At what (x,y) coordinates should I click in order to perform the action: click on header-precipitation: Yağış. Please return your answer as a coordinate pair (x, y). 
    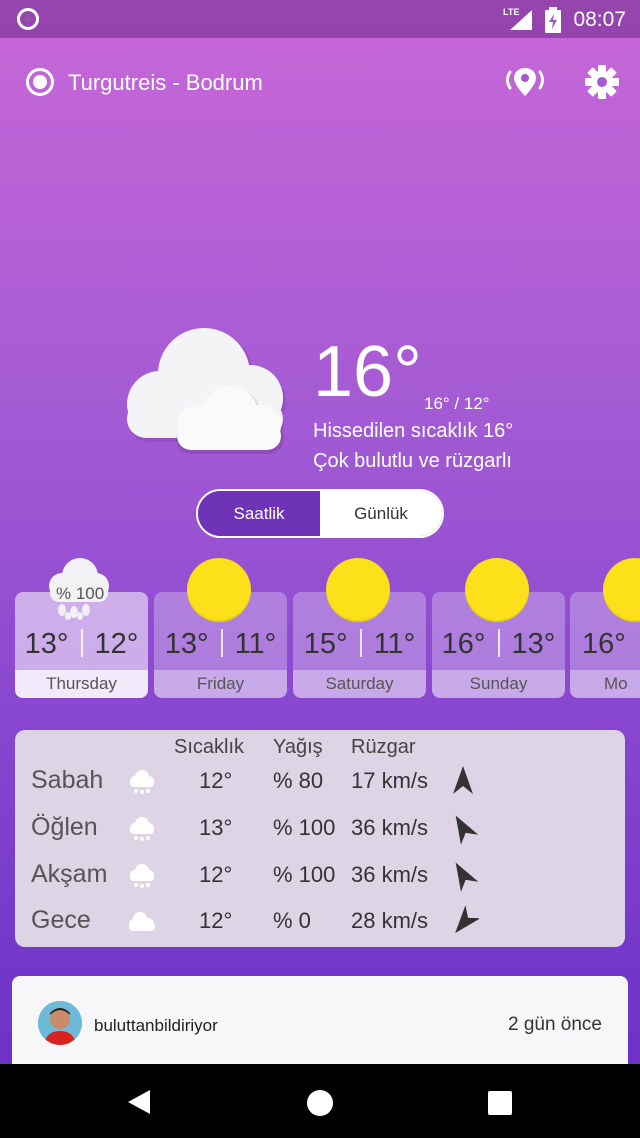
    Looking at the image, I should click on (298, 747).